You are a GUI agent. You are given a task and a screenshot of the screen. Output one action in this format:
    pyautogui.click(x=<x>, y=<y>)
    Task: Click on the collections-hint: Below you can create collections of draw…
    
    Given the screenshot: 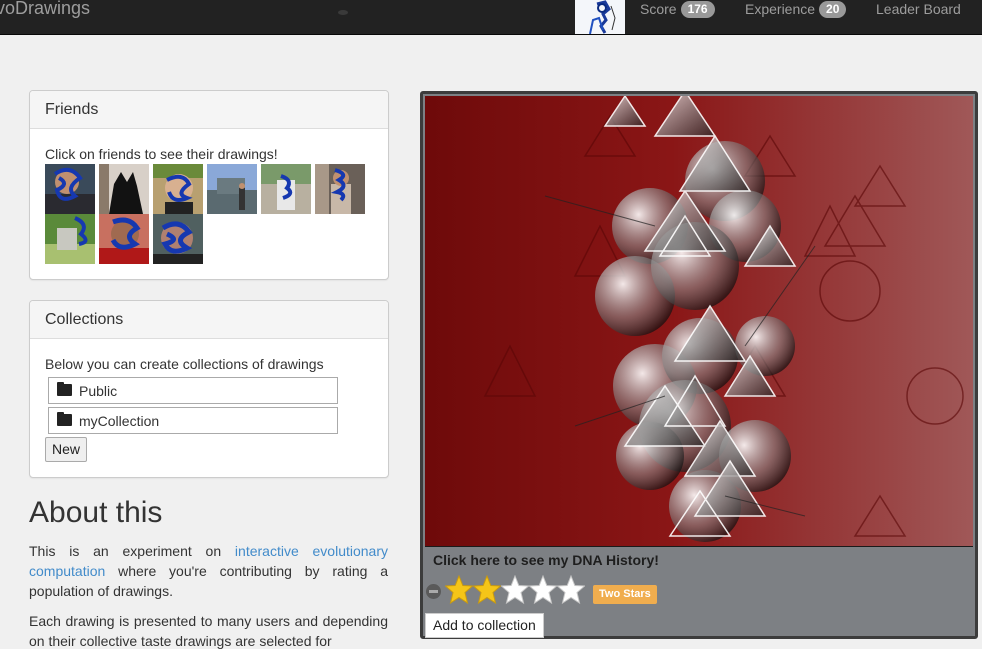 What is the action you would take?
    pyautogui.click(x=184, y=364)
    